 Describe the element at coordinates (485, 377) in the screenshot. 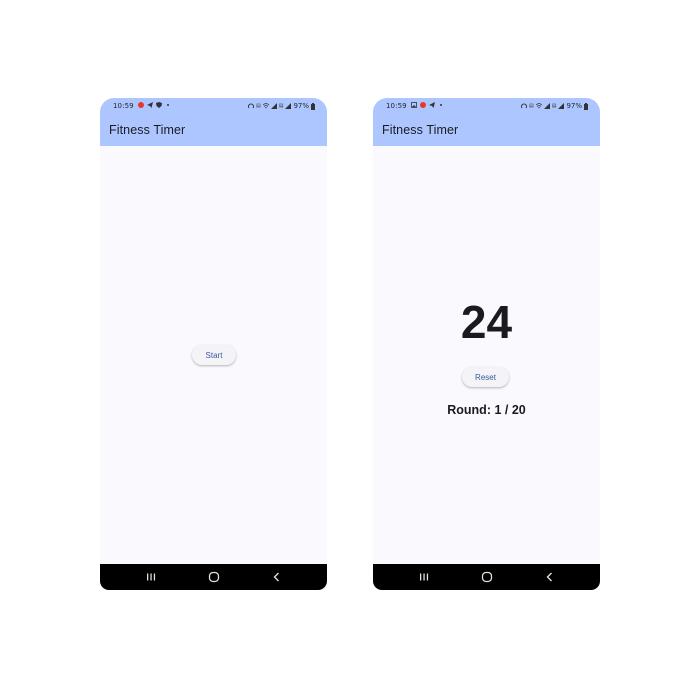

I see `reset-button: Reset` at that location.